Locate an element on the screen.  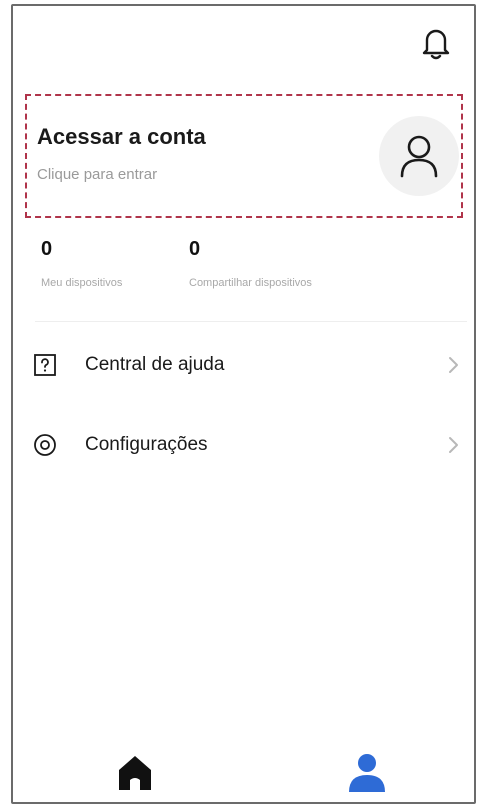
menu-item-help-center: Central de ajuda is located at coordinates (243, 365).